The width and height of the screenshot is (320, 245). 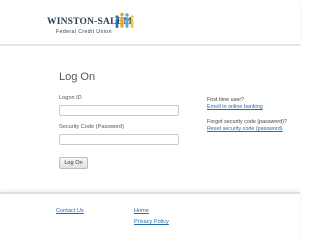 What do you see at coordinates (124, 20) in the screenshot?
I see `people-logo-icon` at bounding box center [124, 20].